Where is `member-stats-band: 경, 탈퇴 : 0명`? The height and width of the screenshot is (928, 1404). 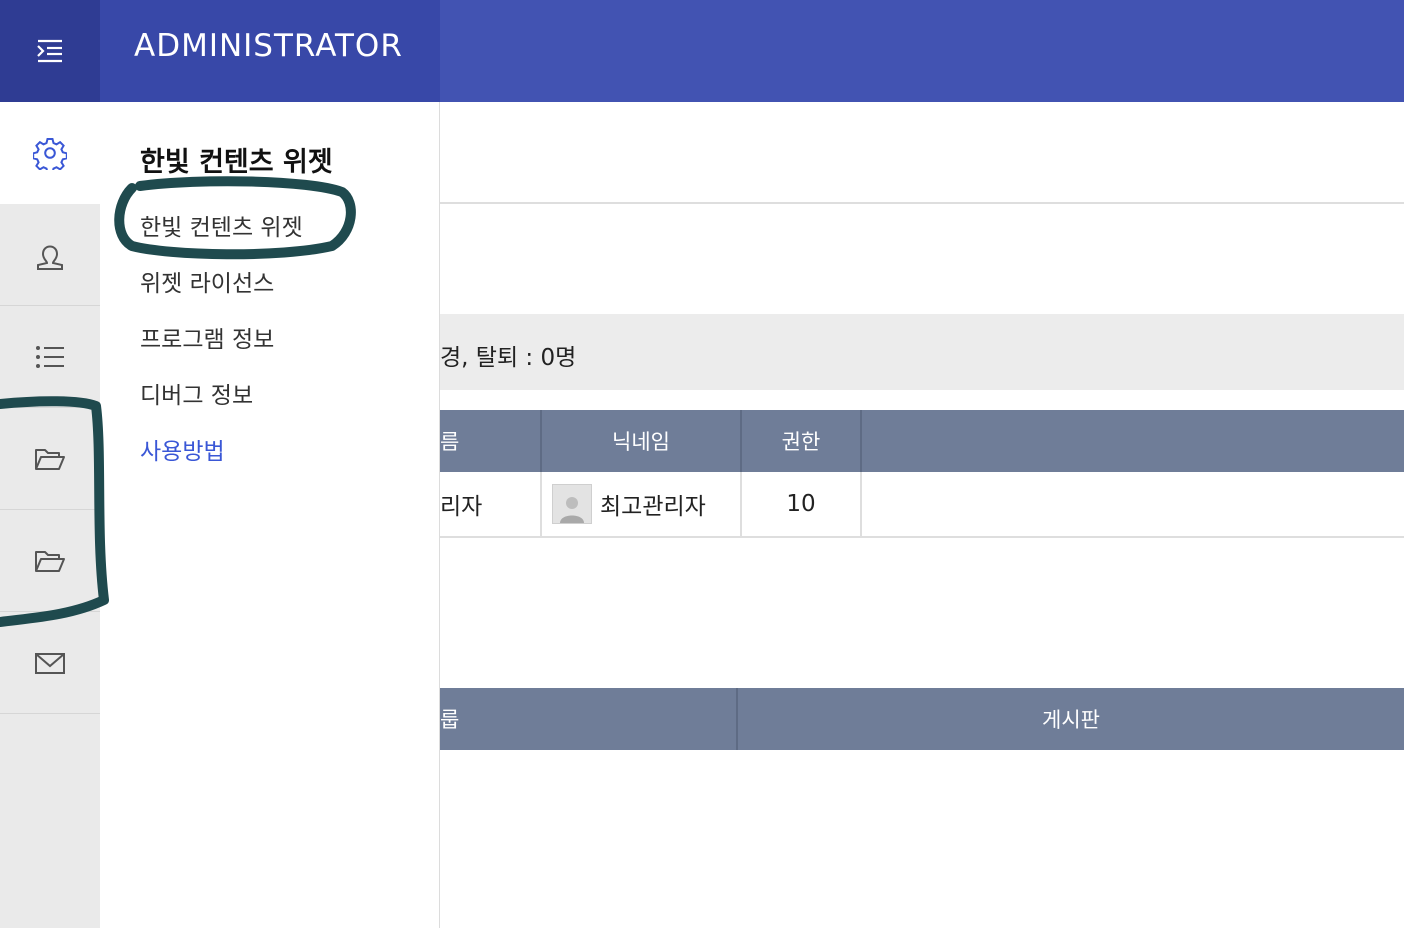 member-stats-band: 경, 탈퇴 : 0명 is located at coordinates (922, 352).